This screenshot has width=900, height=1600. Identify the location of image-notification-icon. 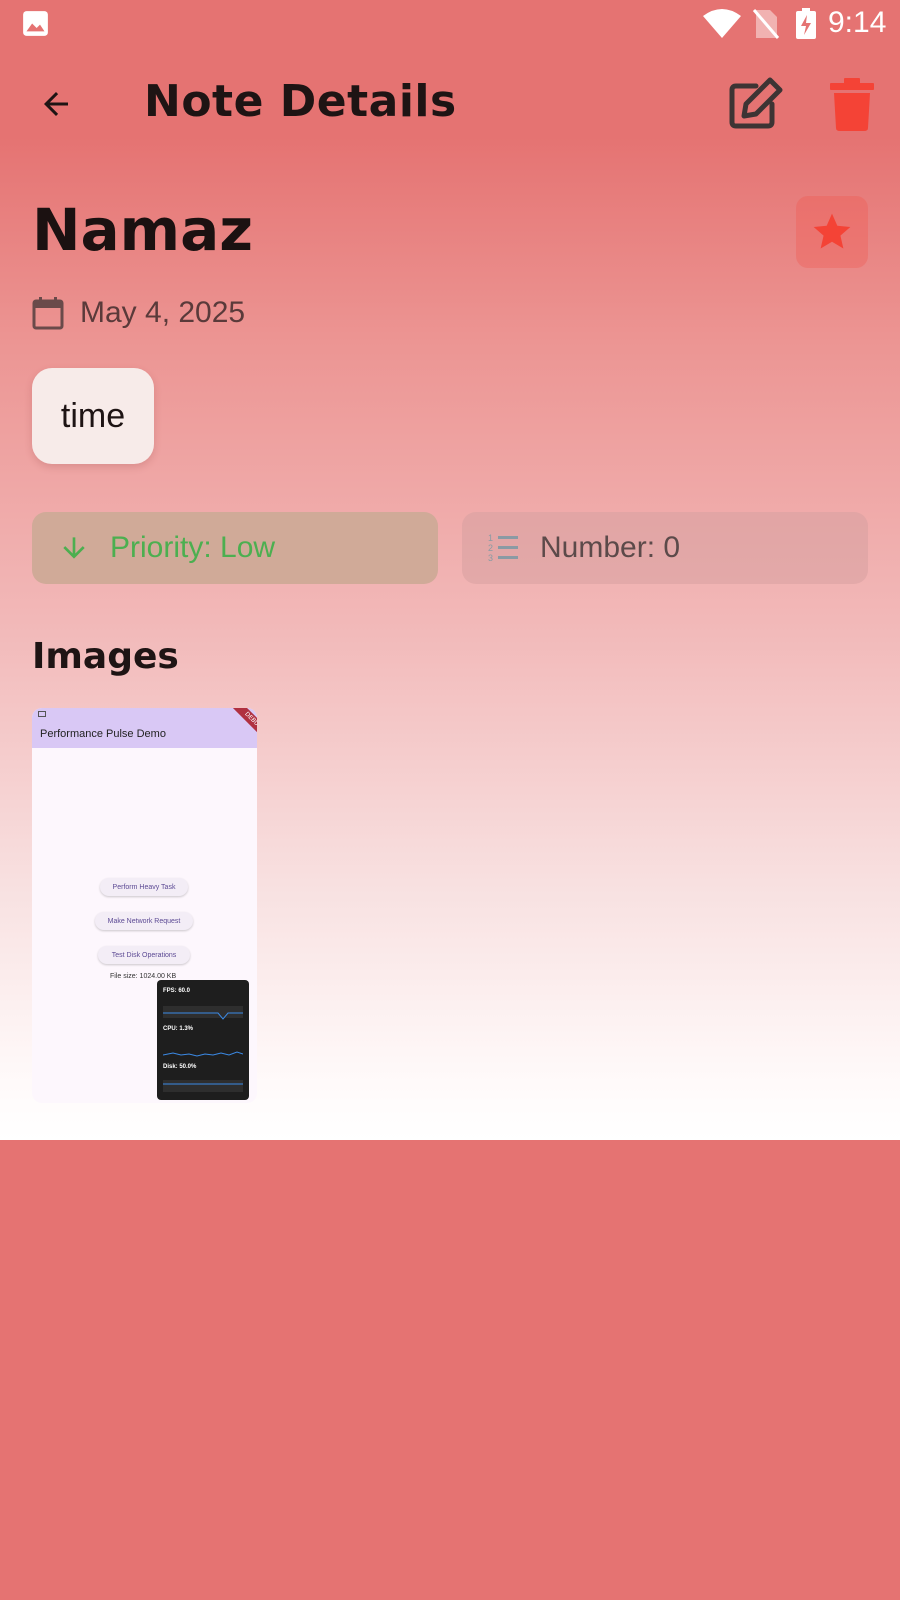
(35, 23).